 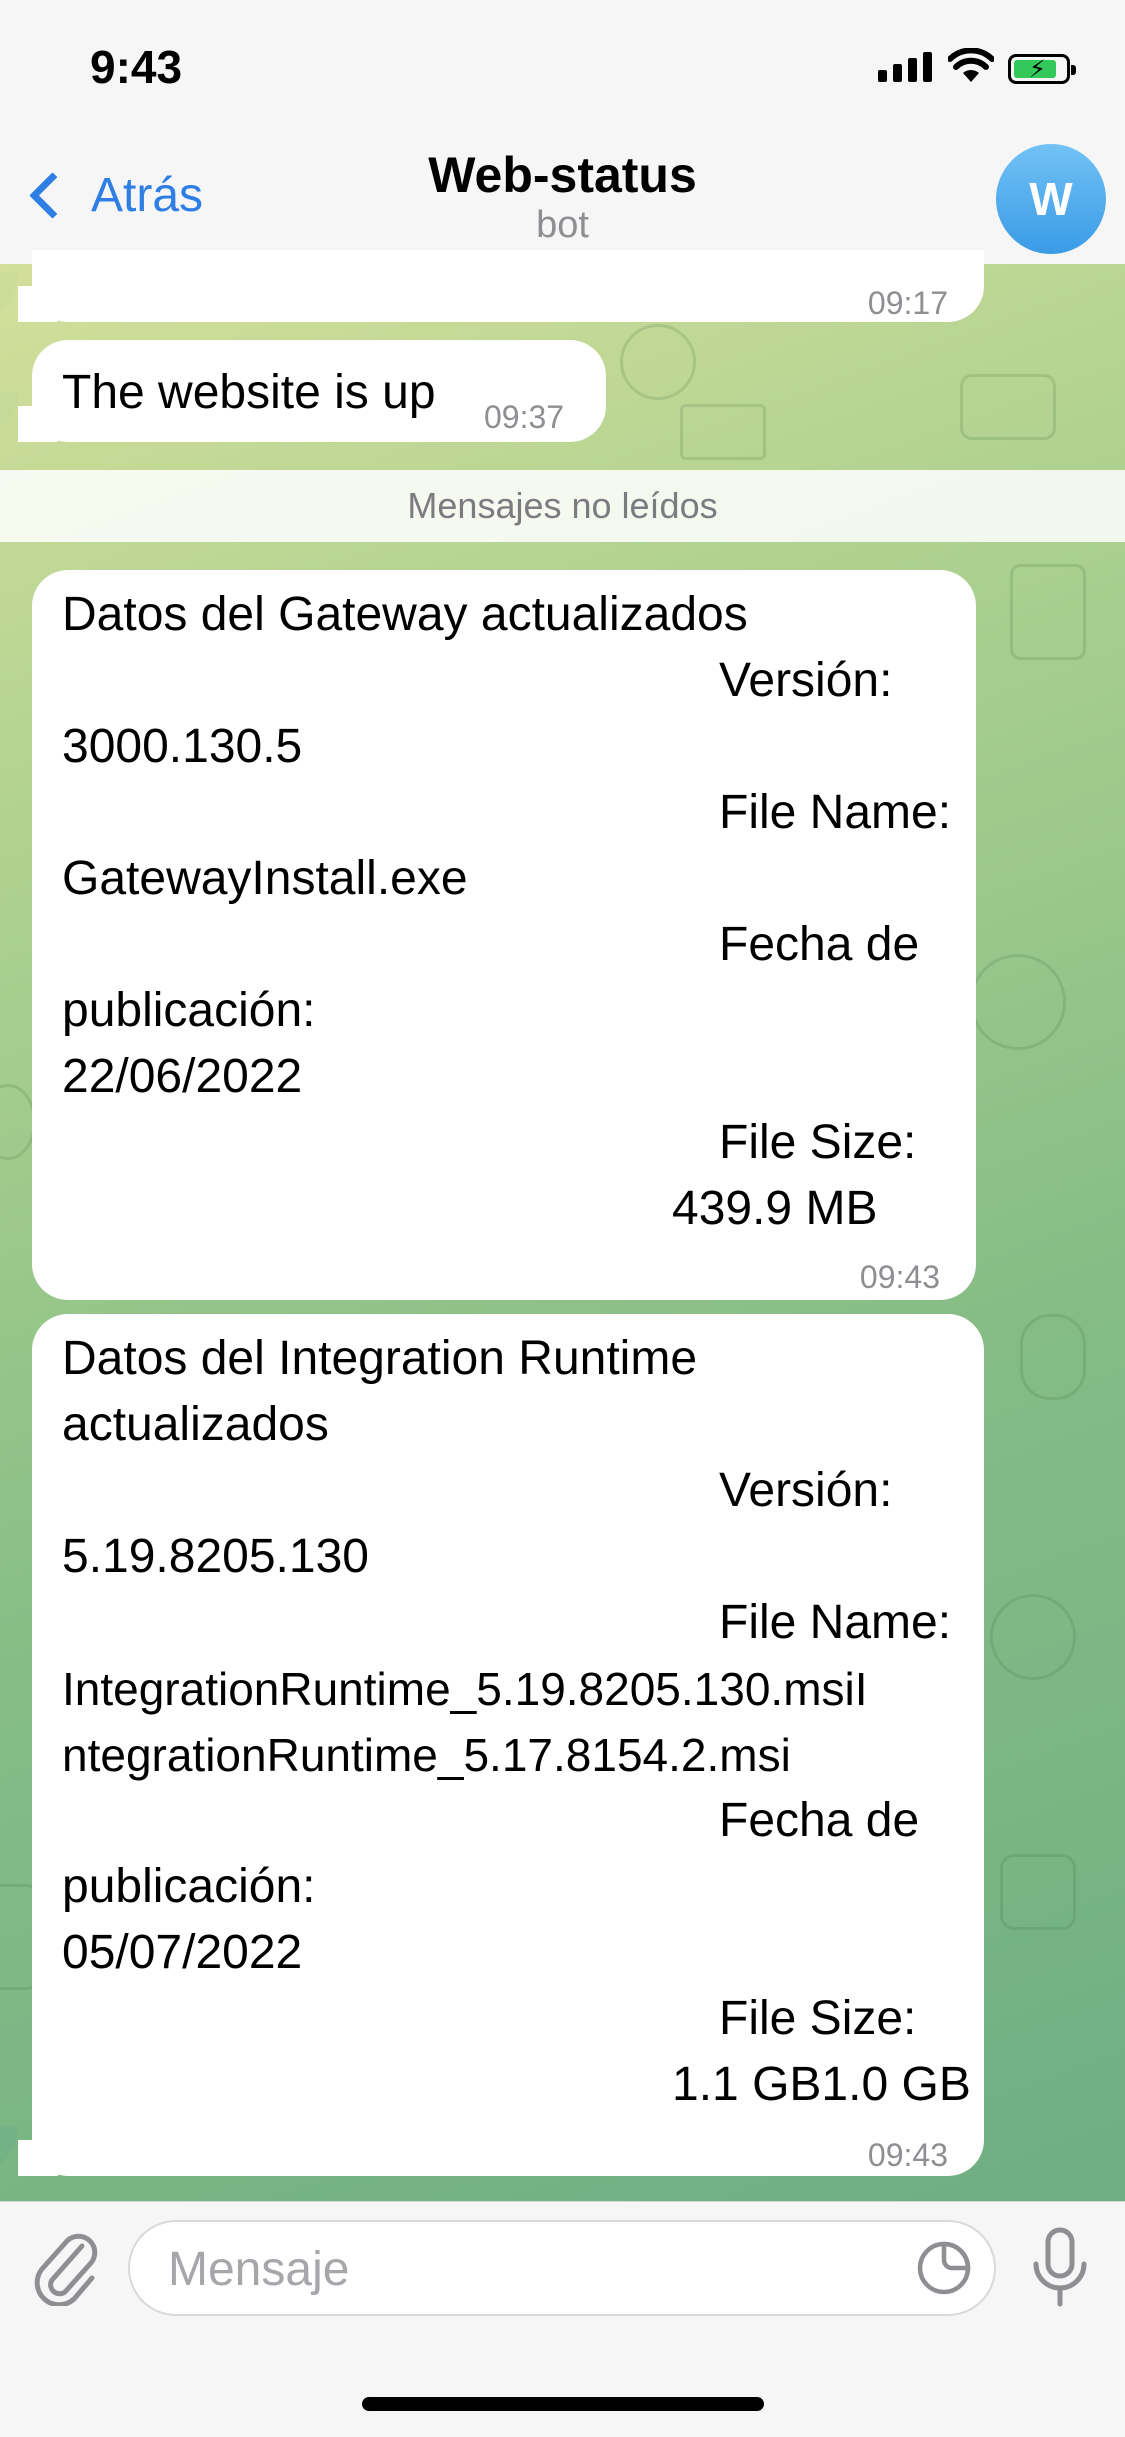 I want to click on message-input, so click(x=538, y=2269).